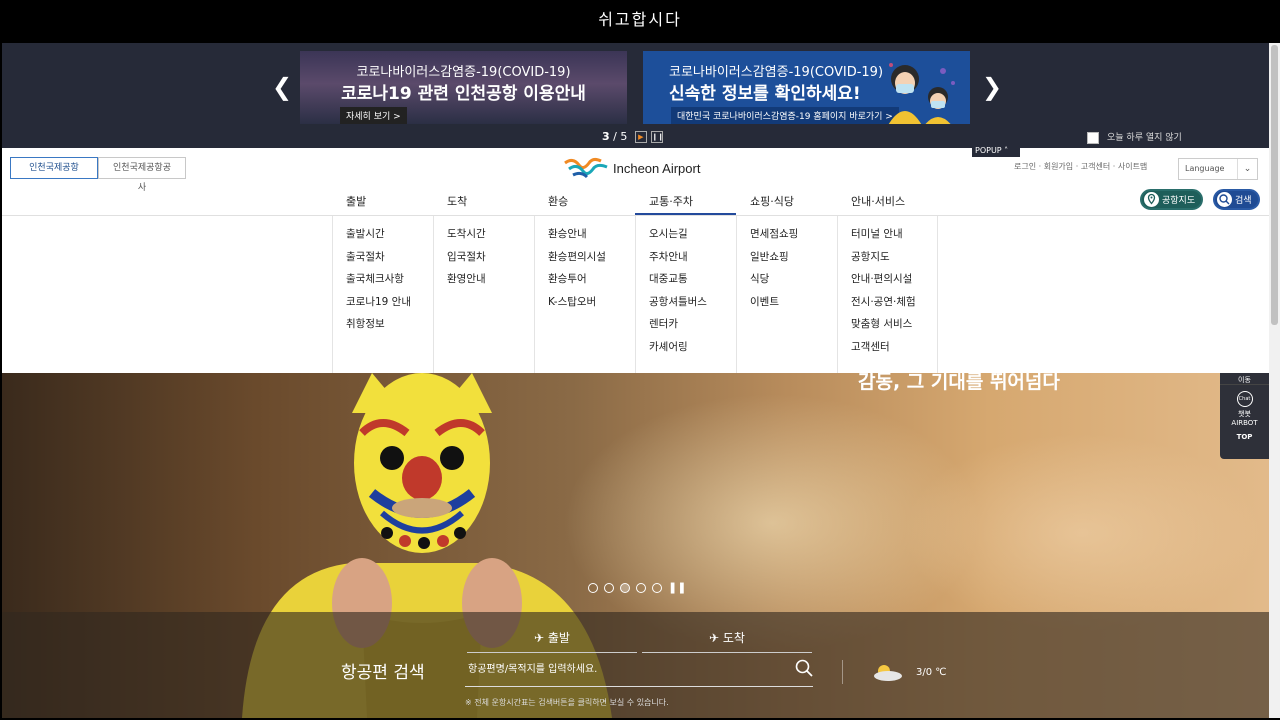 This screenshot has width=1280, height=720. I want to click on menu-item: 안내·편의시설, so click(894, 282).